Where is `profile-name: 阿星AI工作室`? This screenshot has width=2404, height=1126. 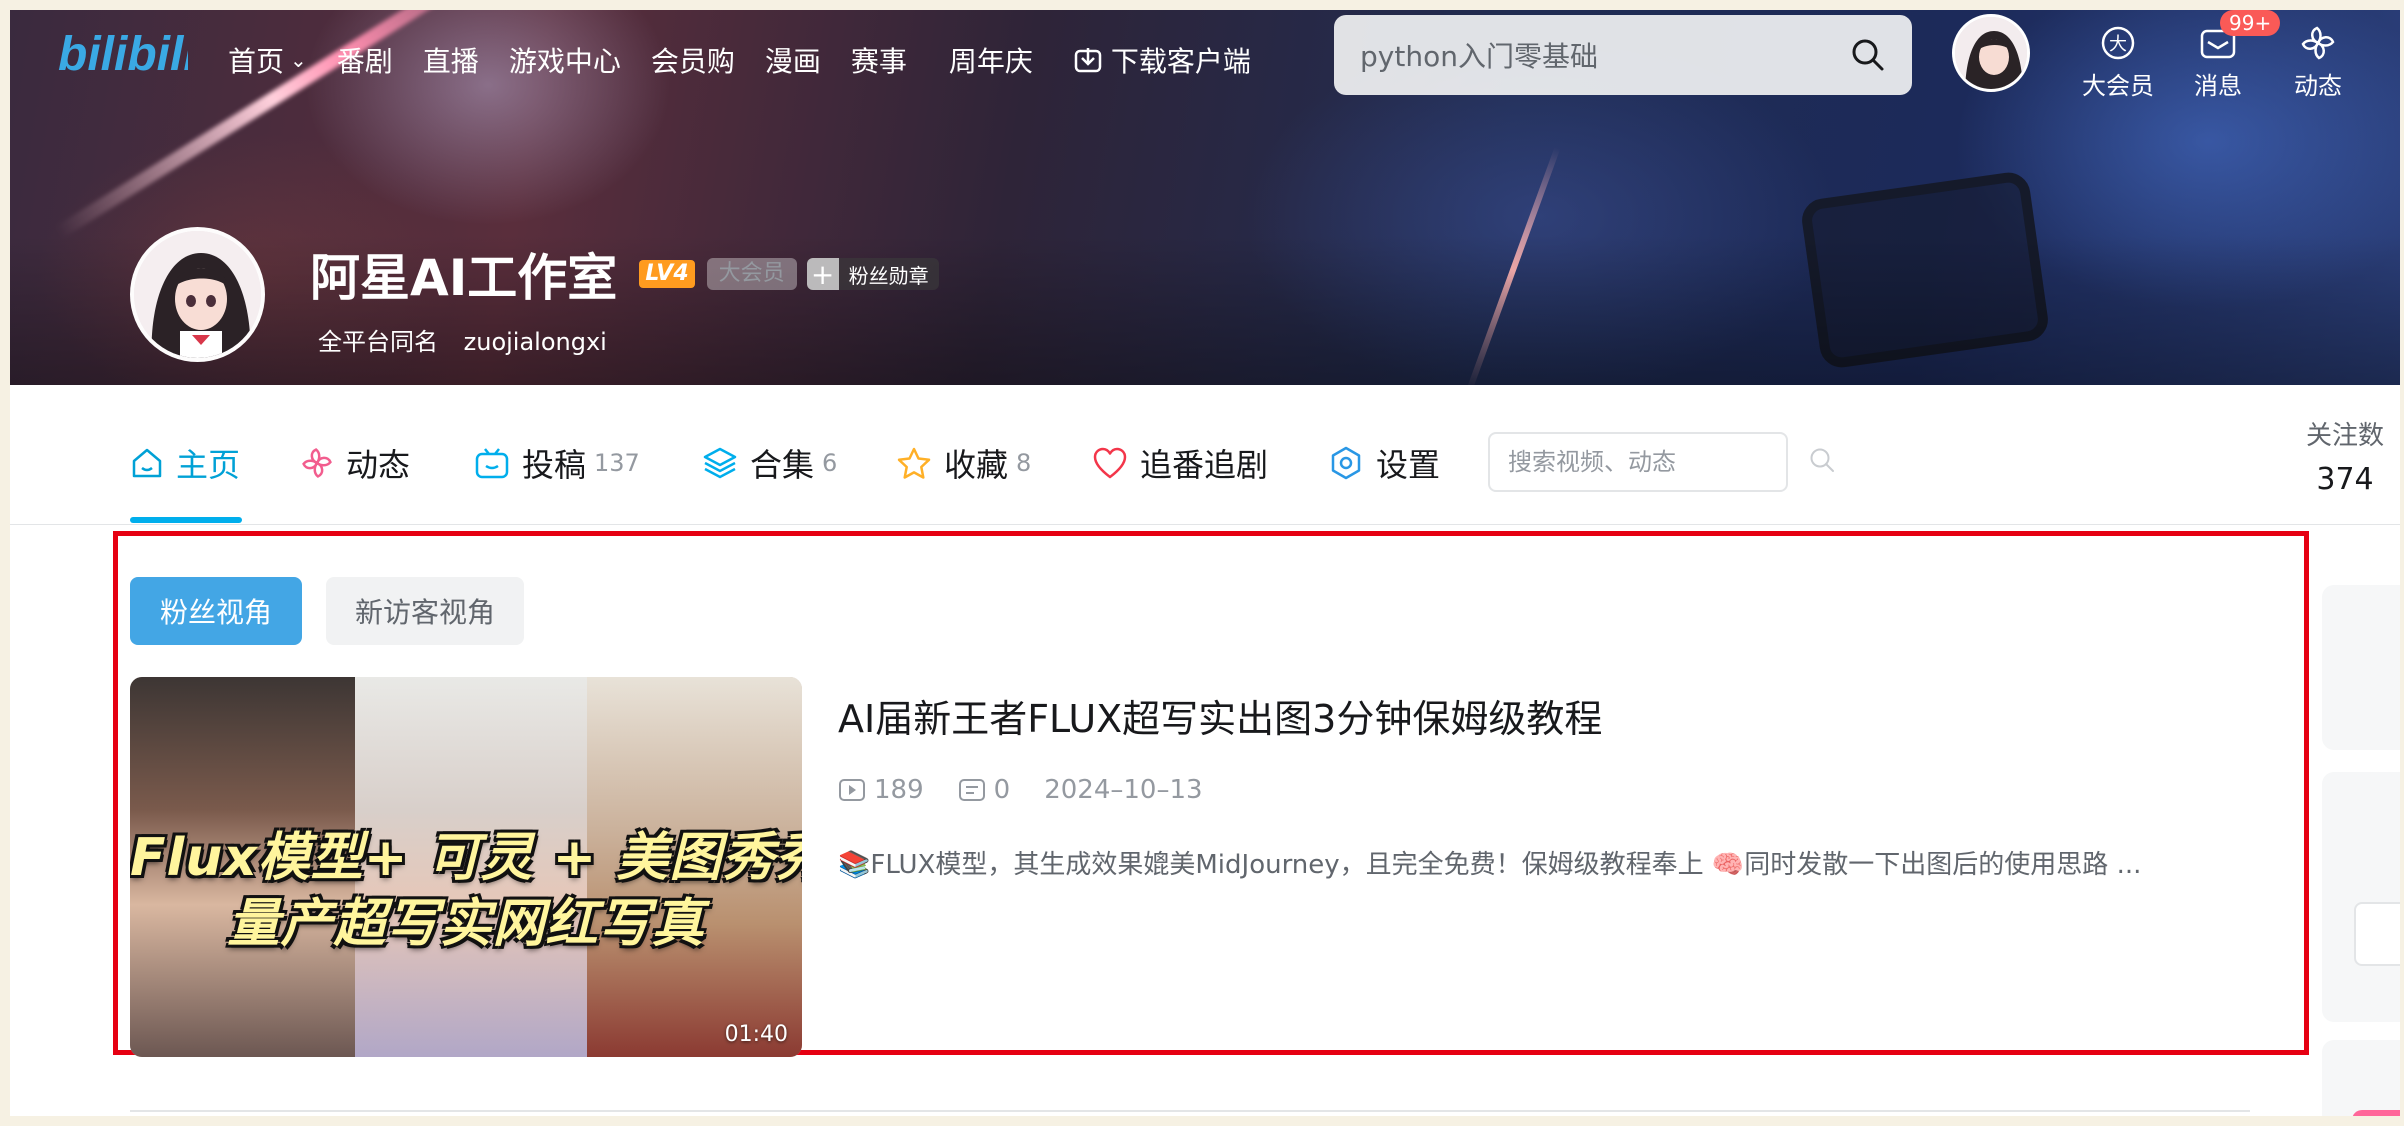
profile-name: 阿星AI工作室 is located at coordinates (464, 278).